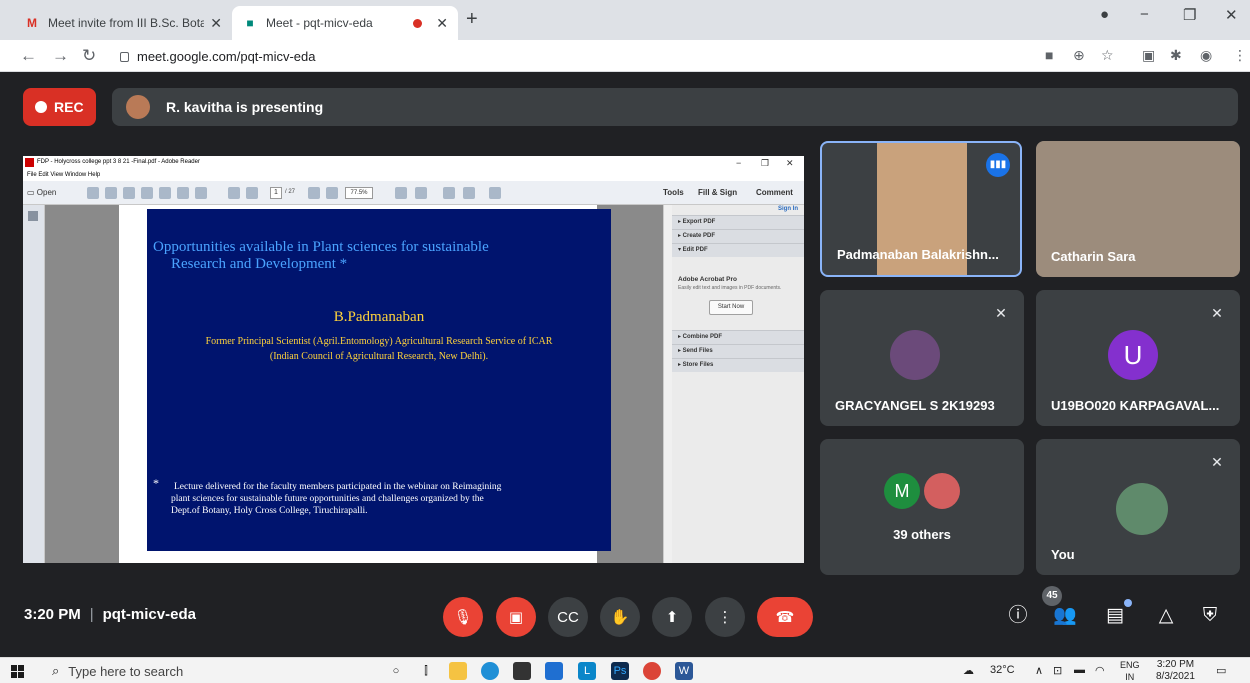 The image size is (1250, 683). I want to click on others-tile: M 39 others, so click(922, 507).